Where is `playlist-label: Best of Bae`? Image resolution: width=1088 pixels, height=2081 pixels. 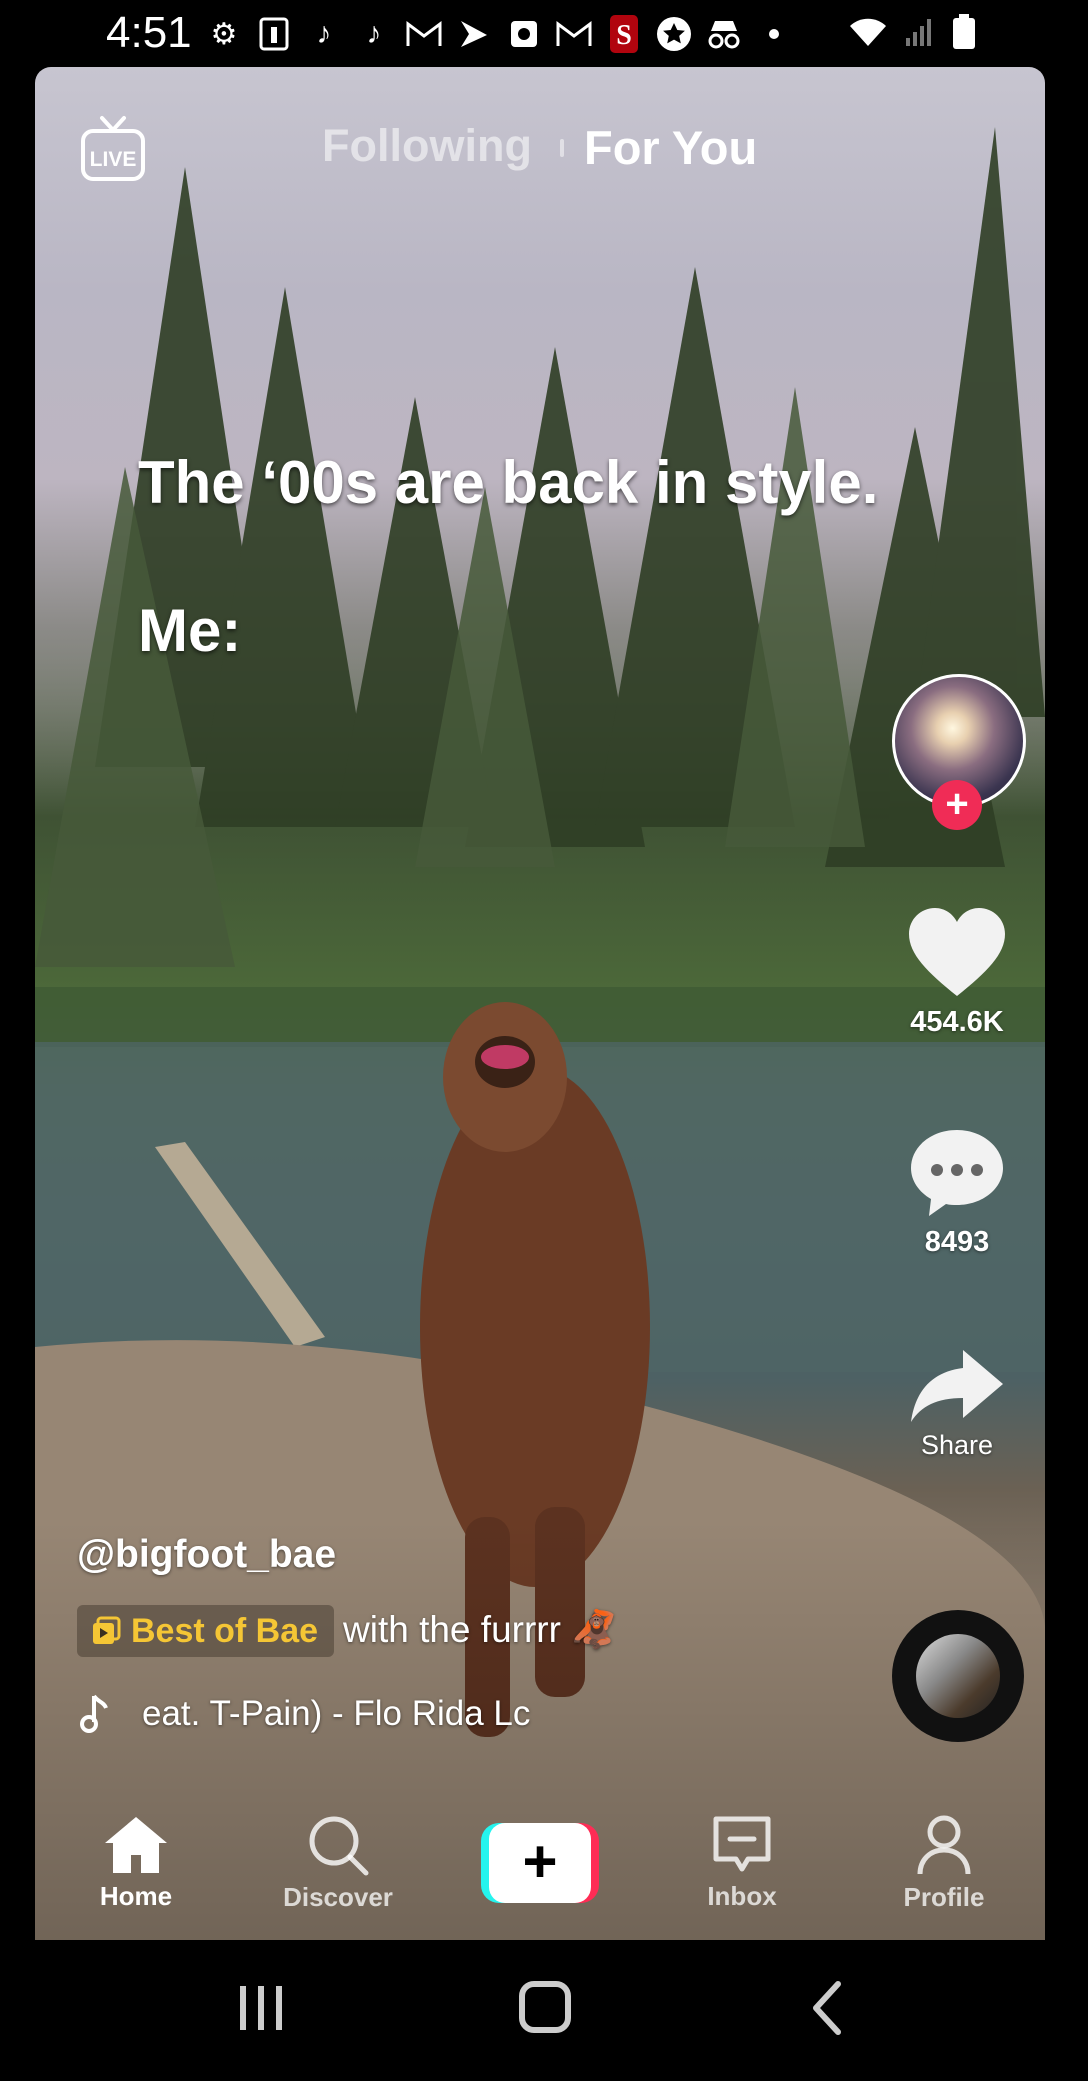
playlist-label: Best of Bae is located at coordinates (225, 1630).